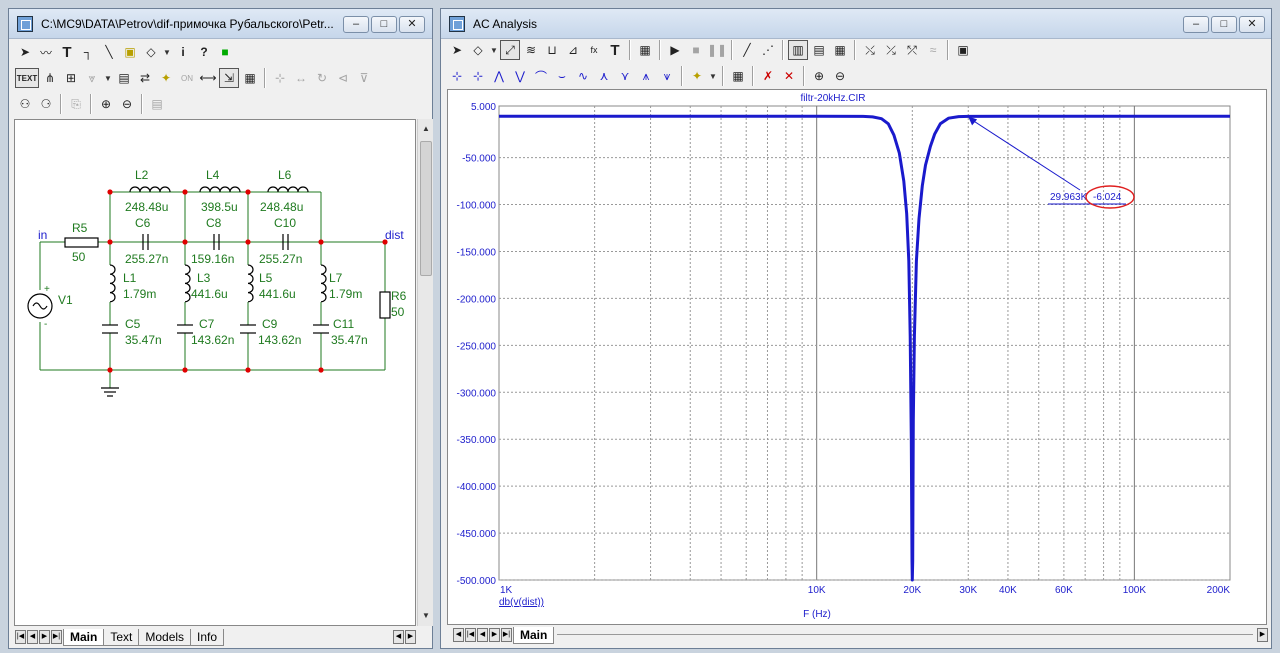 The width and height of the screenshot is (1280, 653). What do you see at coordinates (573, 50) in the screenshot?
I see `tag-icon: ⊿` at bounding box center [573, 50].